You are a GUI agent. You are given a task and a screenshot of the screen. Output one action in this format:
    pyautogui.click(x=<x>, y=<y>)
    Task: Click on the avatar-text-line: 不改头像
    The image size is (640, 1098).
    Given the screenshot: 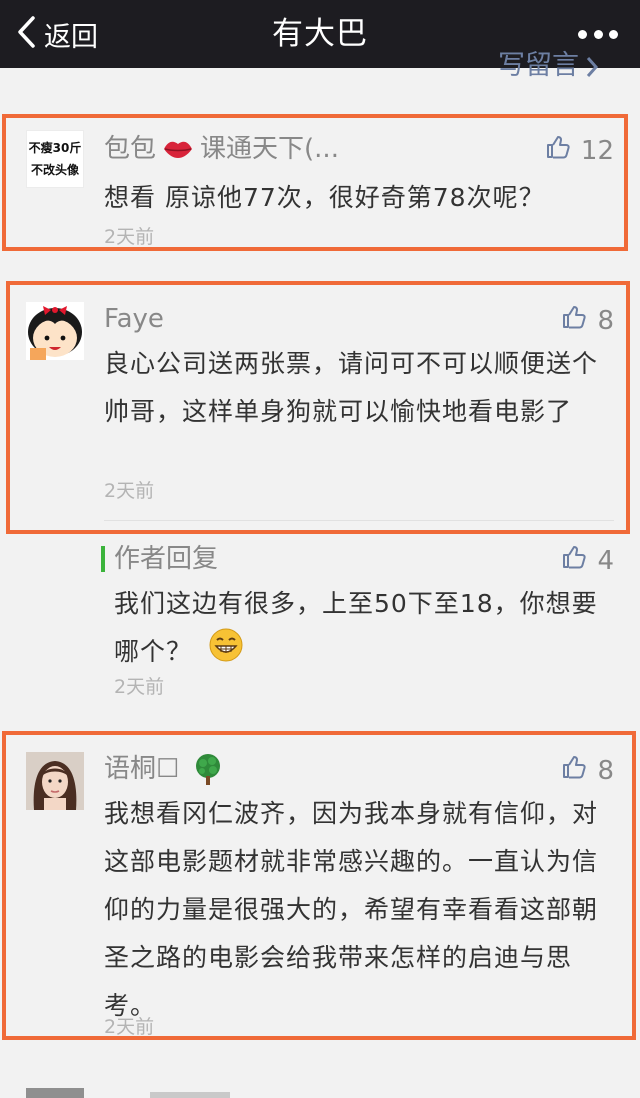 What is the action you would take?
    pyautogui.click(x=54, y=170)
    